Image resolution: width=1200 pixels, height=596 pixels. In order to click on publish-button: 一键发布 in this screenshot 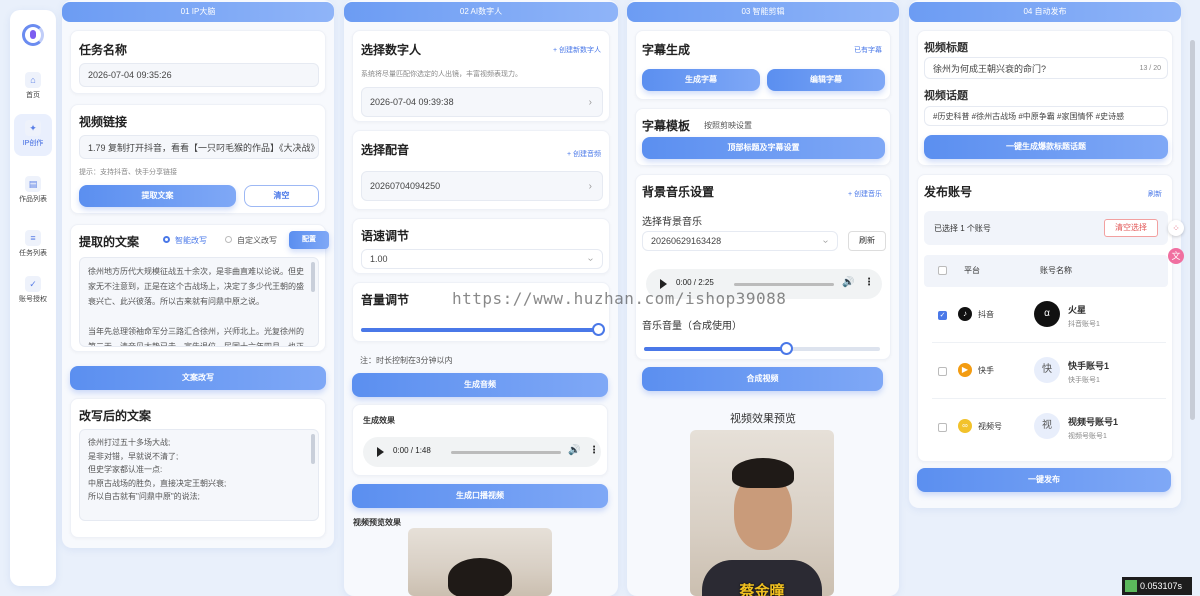, I will do `click(1044, 480)`.